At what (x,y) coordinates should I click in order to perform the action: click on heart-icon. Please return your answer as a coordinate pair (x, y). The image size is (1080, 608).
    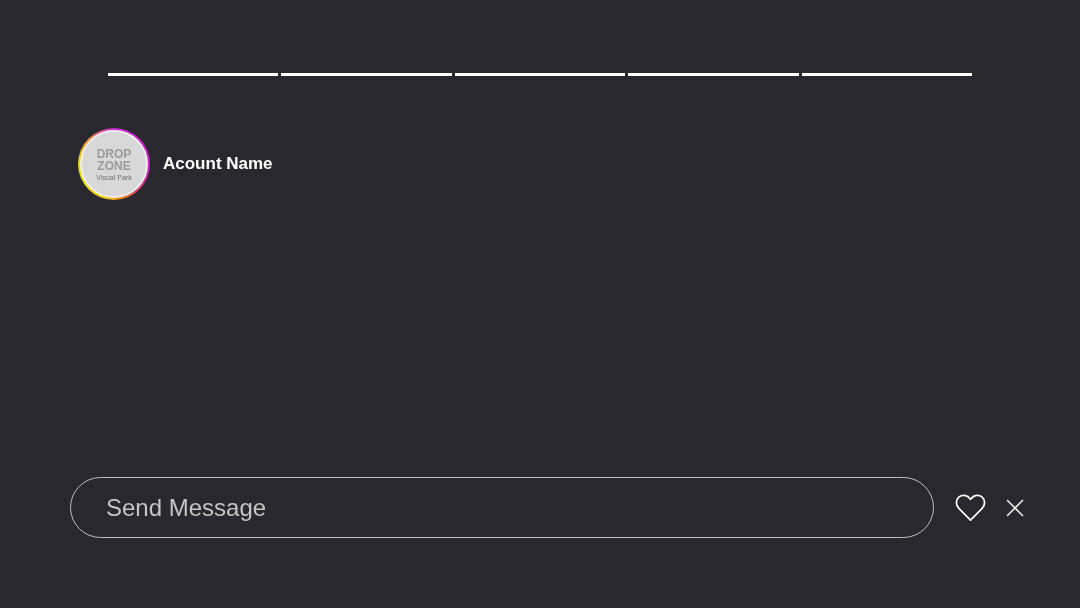
    Looking at the image, I should click on (970, 507).